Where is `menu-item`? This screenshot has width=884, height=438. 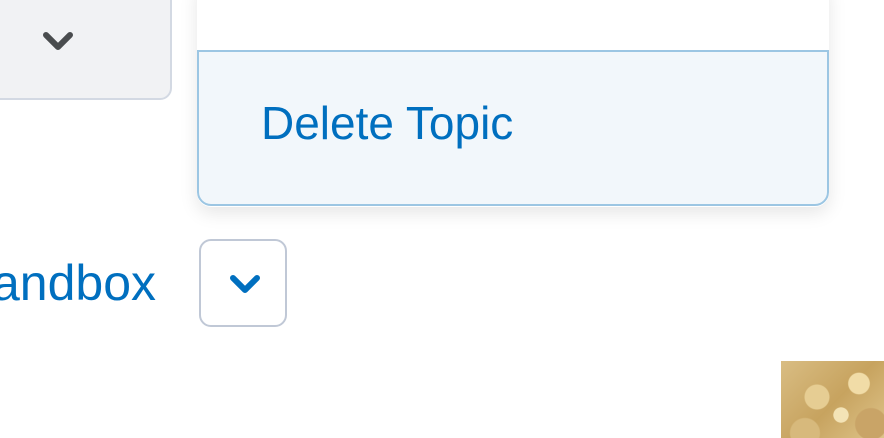
menu-item is located at coordinates (513, 25).